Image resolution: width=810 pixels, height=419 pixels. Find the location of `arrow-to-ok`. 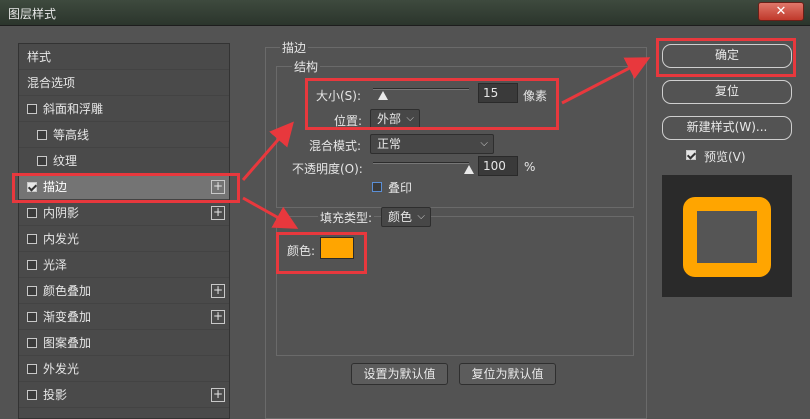

arrow-to-ok is located at coordinates (606, 81).